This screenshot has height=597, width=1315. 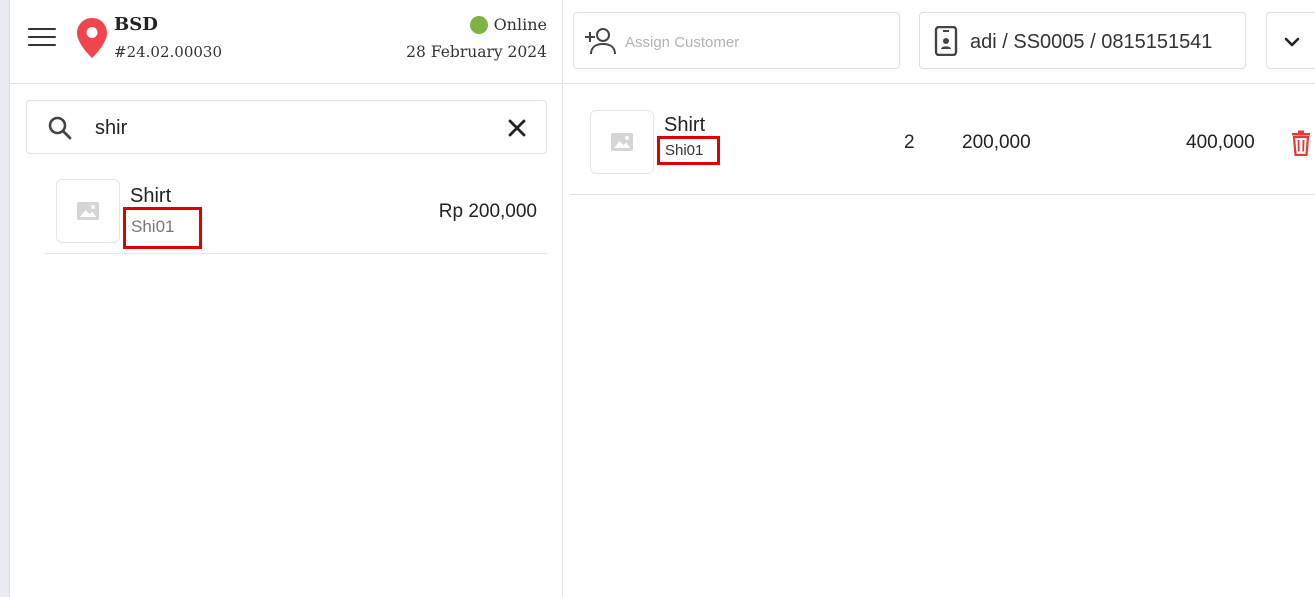 I want to click on location-pin-icon, so click(x=92, y=38).